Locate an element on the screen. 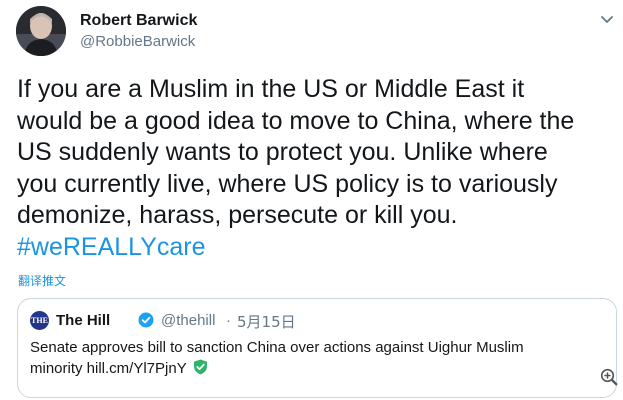  chevron-down-icon is located at coordinates (607, 19).